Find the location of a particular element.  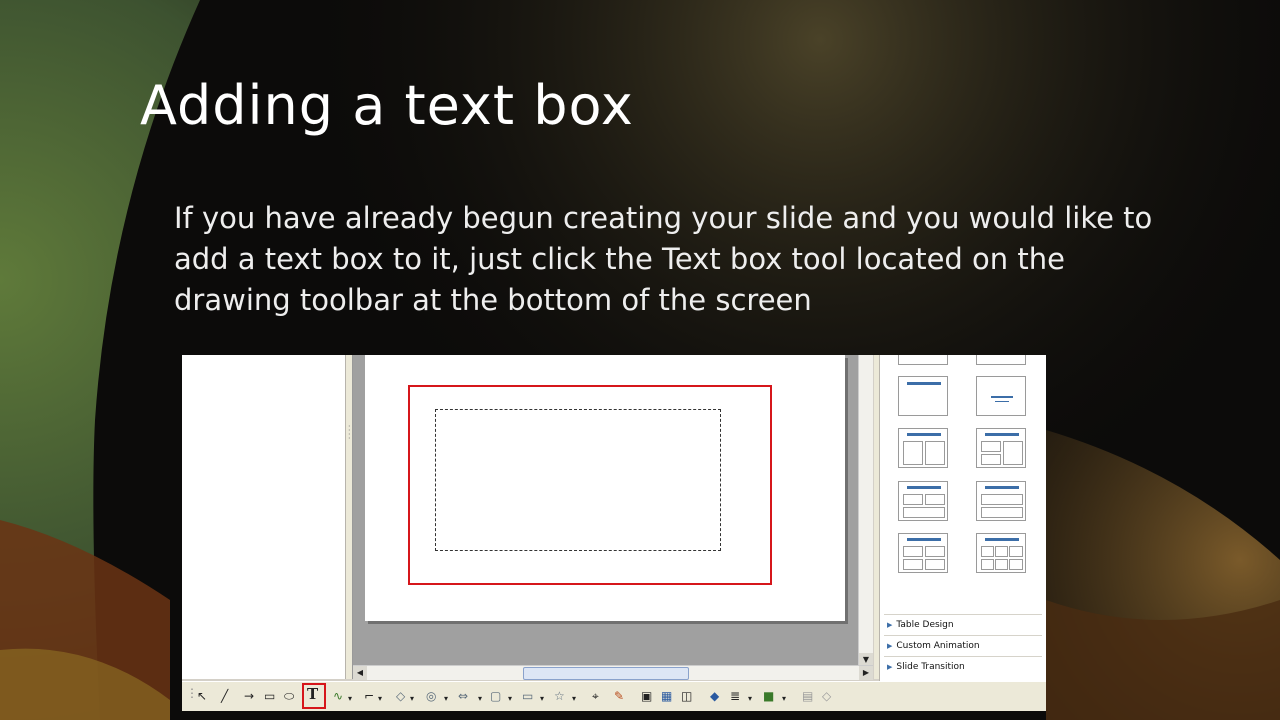

text-box-placeholder is located at coordinates (578, 480).